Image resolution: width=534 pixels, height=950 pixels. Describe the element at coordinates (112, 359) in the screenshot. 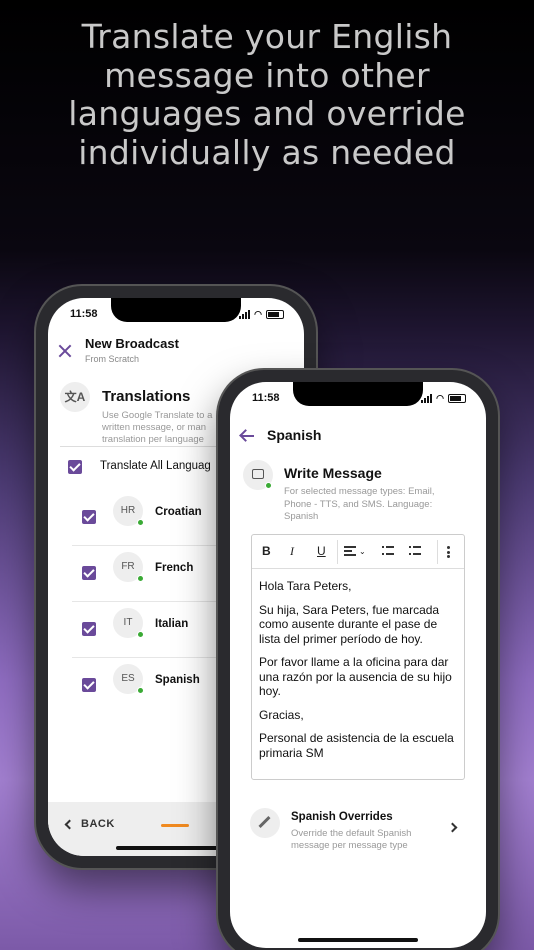

I see `page-subtitle: From Scratch` at that location.